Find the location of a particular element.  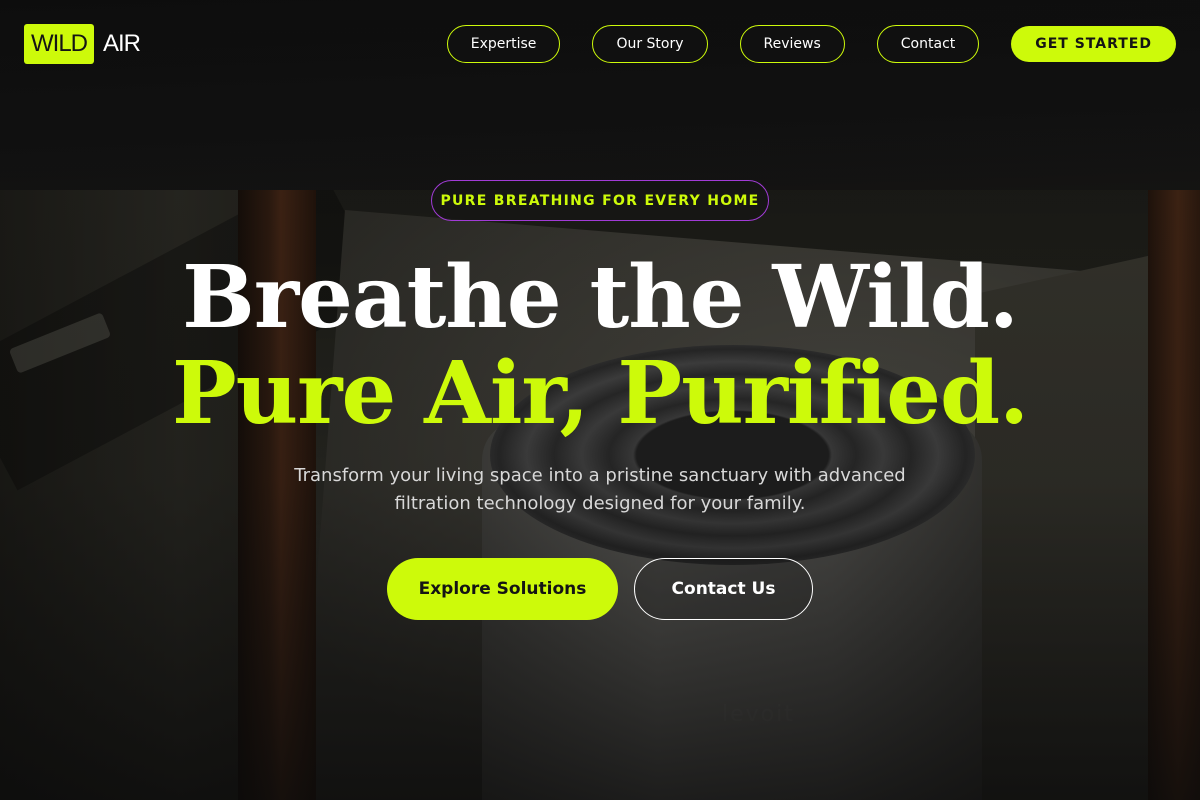

logo-wild-text: WILD is located at coordinates (59, 44).